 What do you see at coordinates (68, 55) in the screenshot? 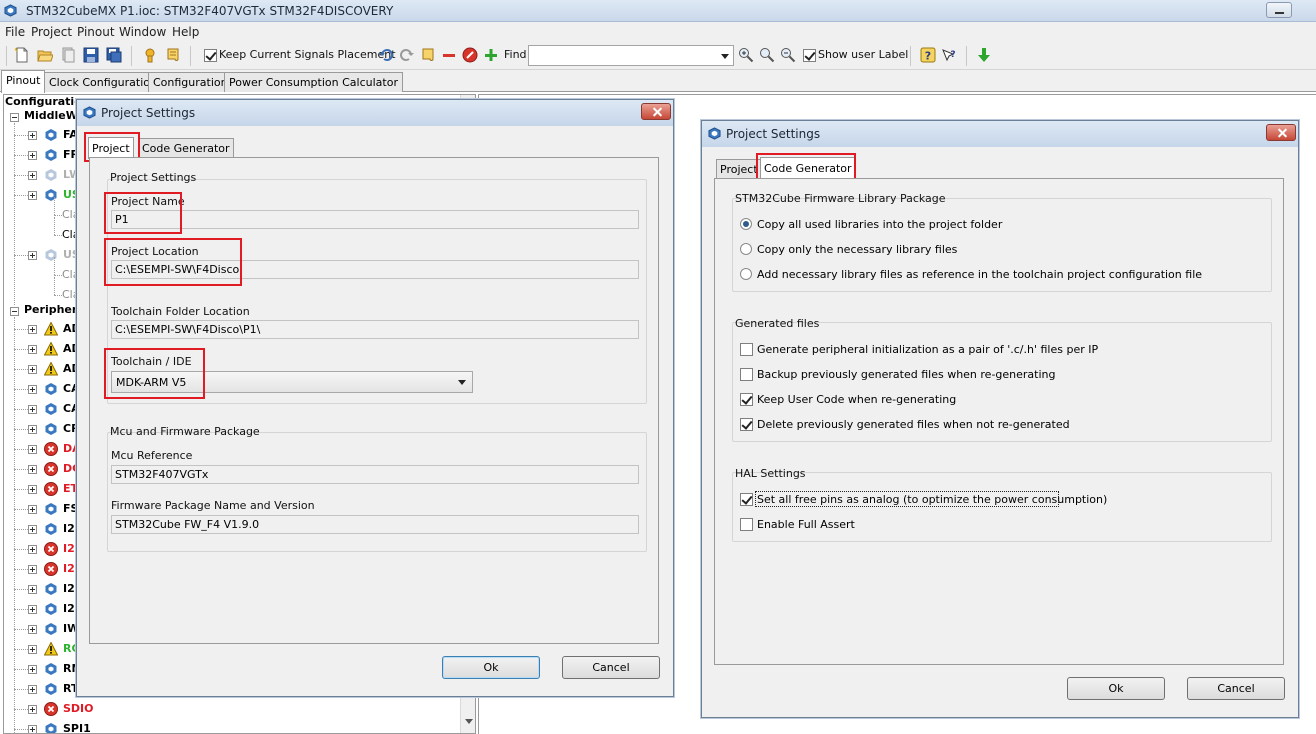
I see `recent-files-icon` at bounding box center [68, 55].